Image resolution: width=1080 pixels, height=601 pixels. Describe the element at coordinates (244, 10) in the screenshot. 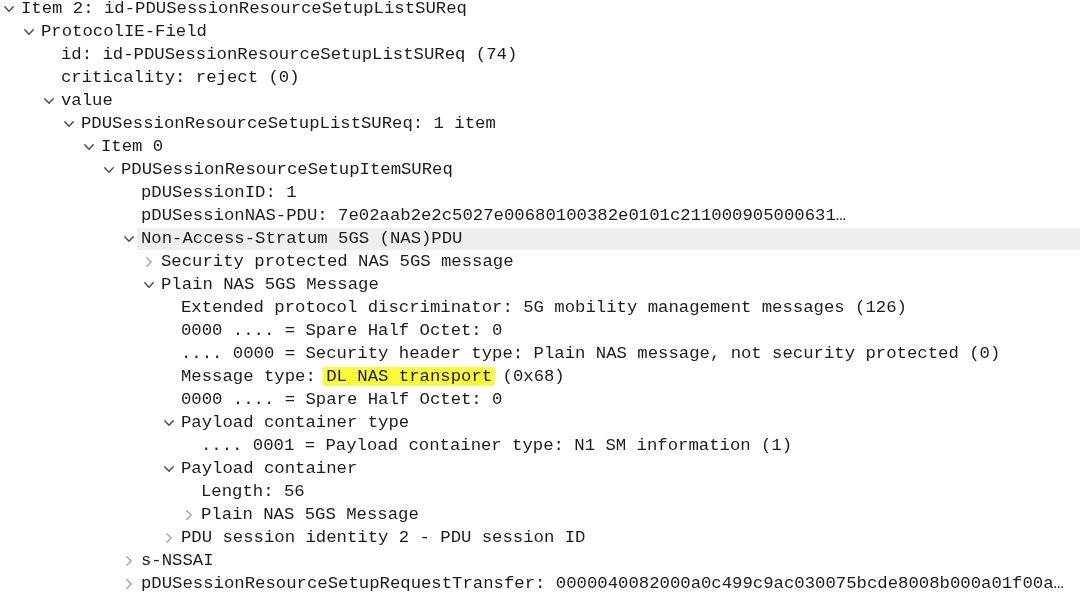

I see `tree-item-label: Item 2: id-PDUSessionResourceSetupListSUReq` at that location.